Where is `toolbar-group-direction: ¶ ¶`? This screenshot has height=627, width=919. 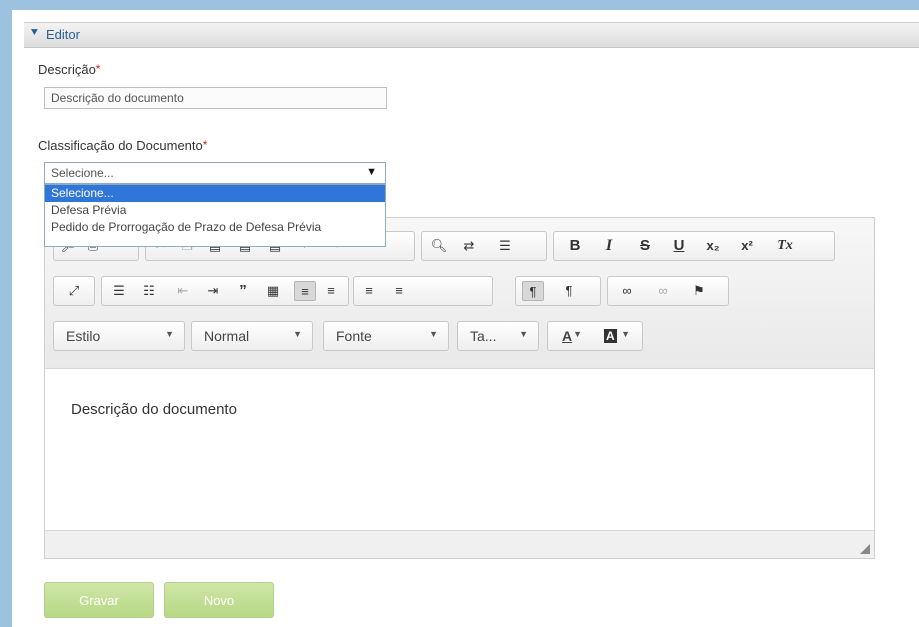 toolbar-group-direction: ¶ ¶ is located at coordinates (558, 291).